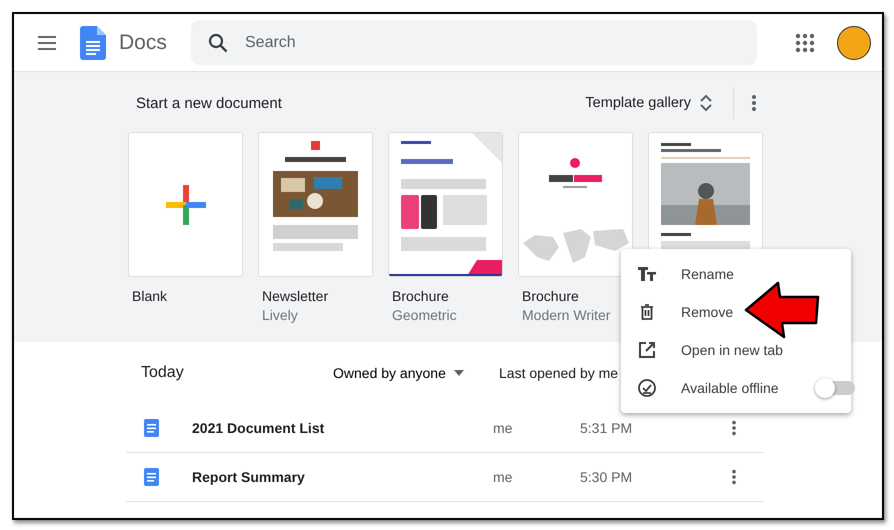 The width and height of the screenshot is (894, 530). I want to click on template-subtitle: Geometric, so click(425, 315).